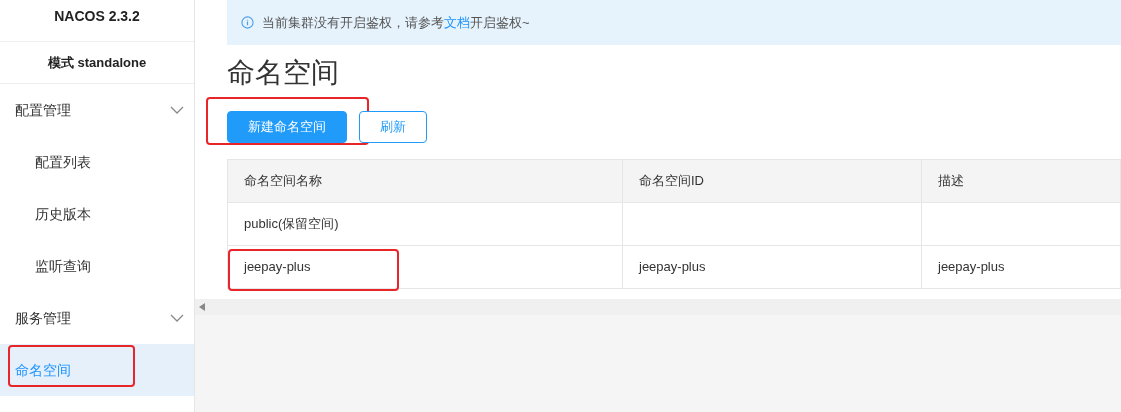 The height and width of the screenshot is (412, 1121). Describe the element at coordinates (202, 307) in the screenshot. I see `scroll-left-icon` at that location.